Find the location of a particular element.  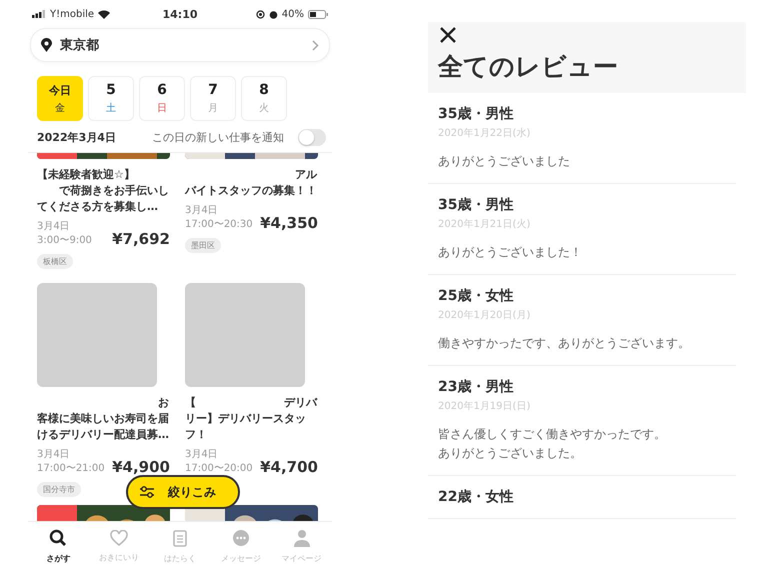

reviewer-info: 23歳・男性 is located at coordinates (476, 387).